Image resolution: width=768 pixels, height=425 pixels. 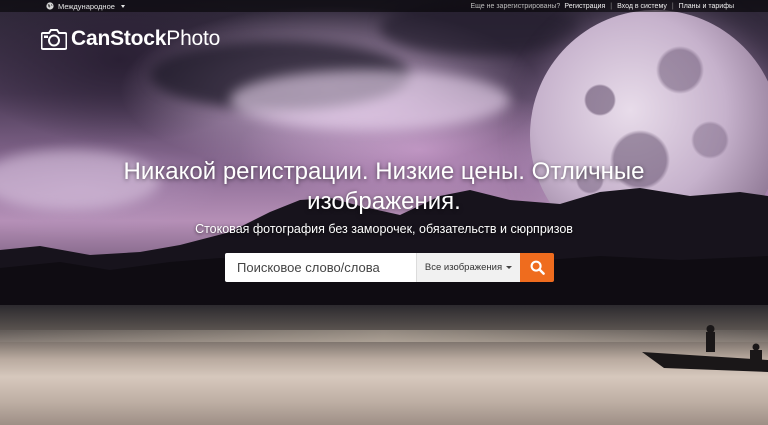 I want to click on search-icon, so click(x=537, y=267).